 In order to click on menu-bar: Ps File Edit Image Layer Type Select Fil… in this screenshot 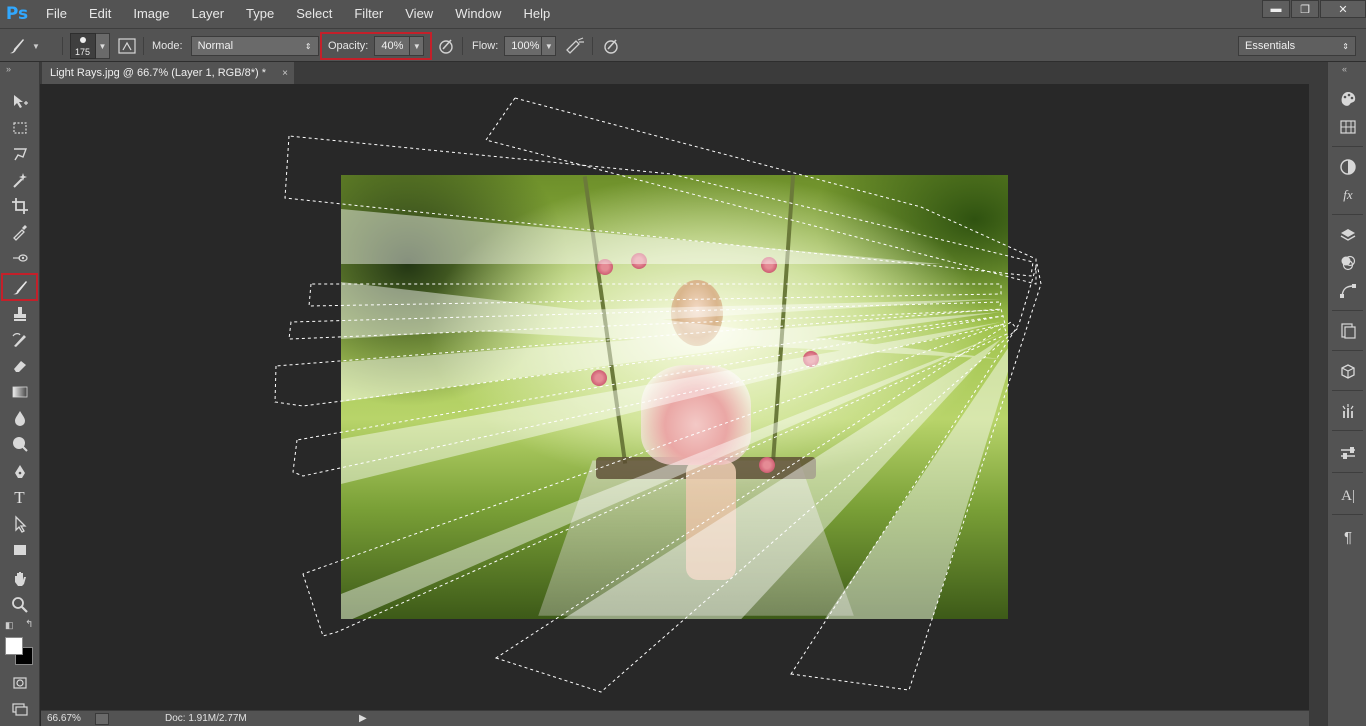, I will do `click(683, 14)`.